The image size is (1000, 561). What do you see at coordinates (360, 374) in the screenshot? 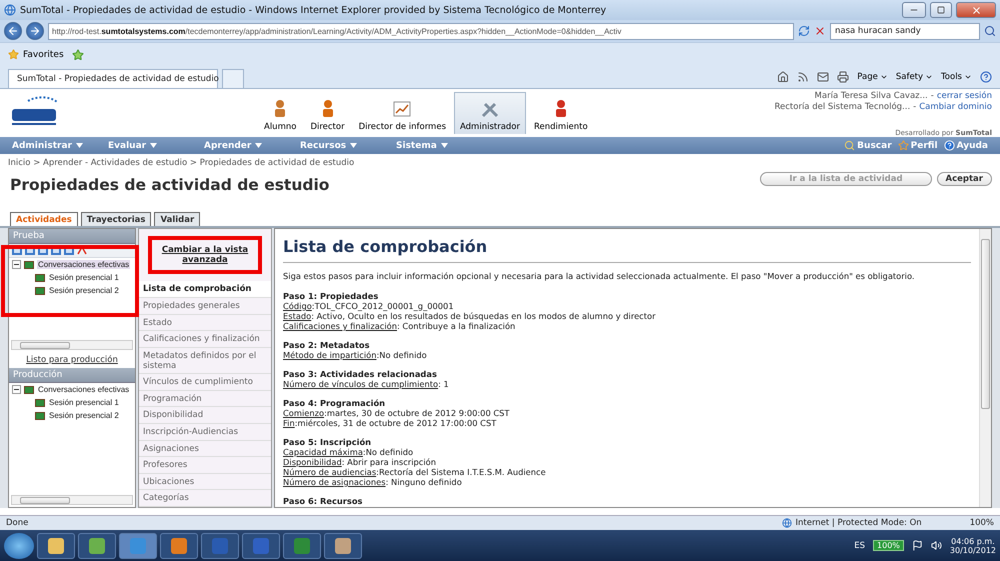
I see `step-title: Paso 3: Actividades relacionadas` at bounding box center [360, 374].